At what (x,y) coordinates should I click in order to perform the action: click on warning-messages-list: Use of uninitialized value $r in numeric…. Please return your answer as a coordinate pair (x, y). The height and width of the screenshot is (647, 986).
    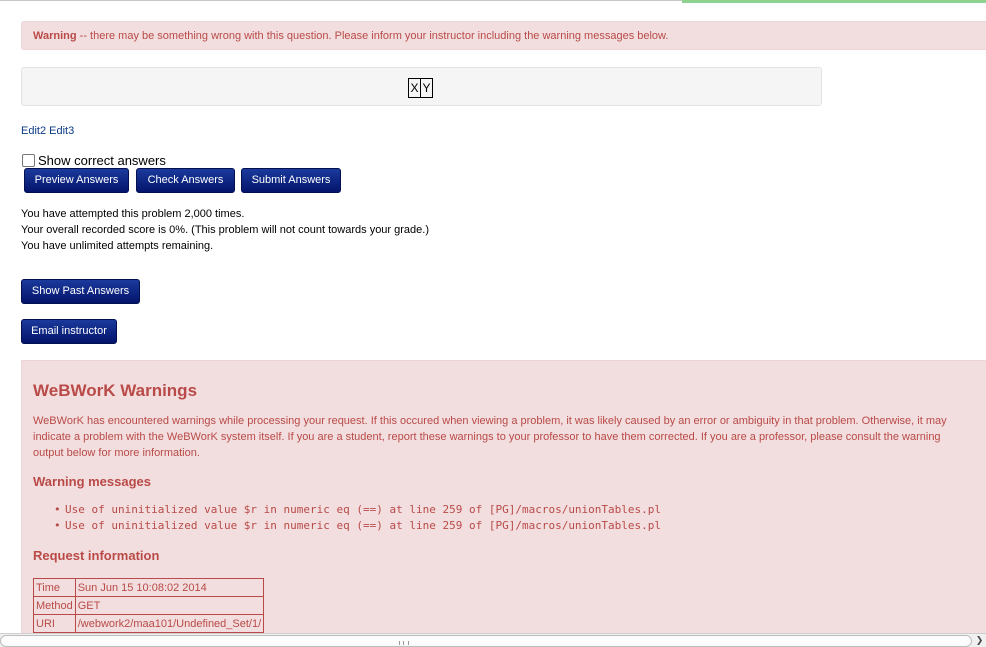
    Looking at the image, I should click on (357, 518).